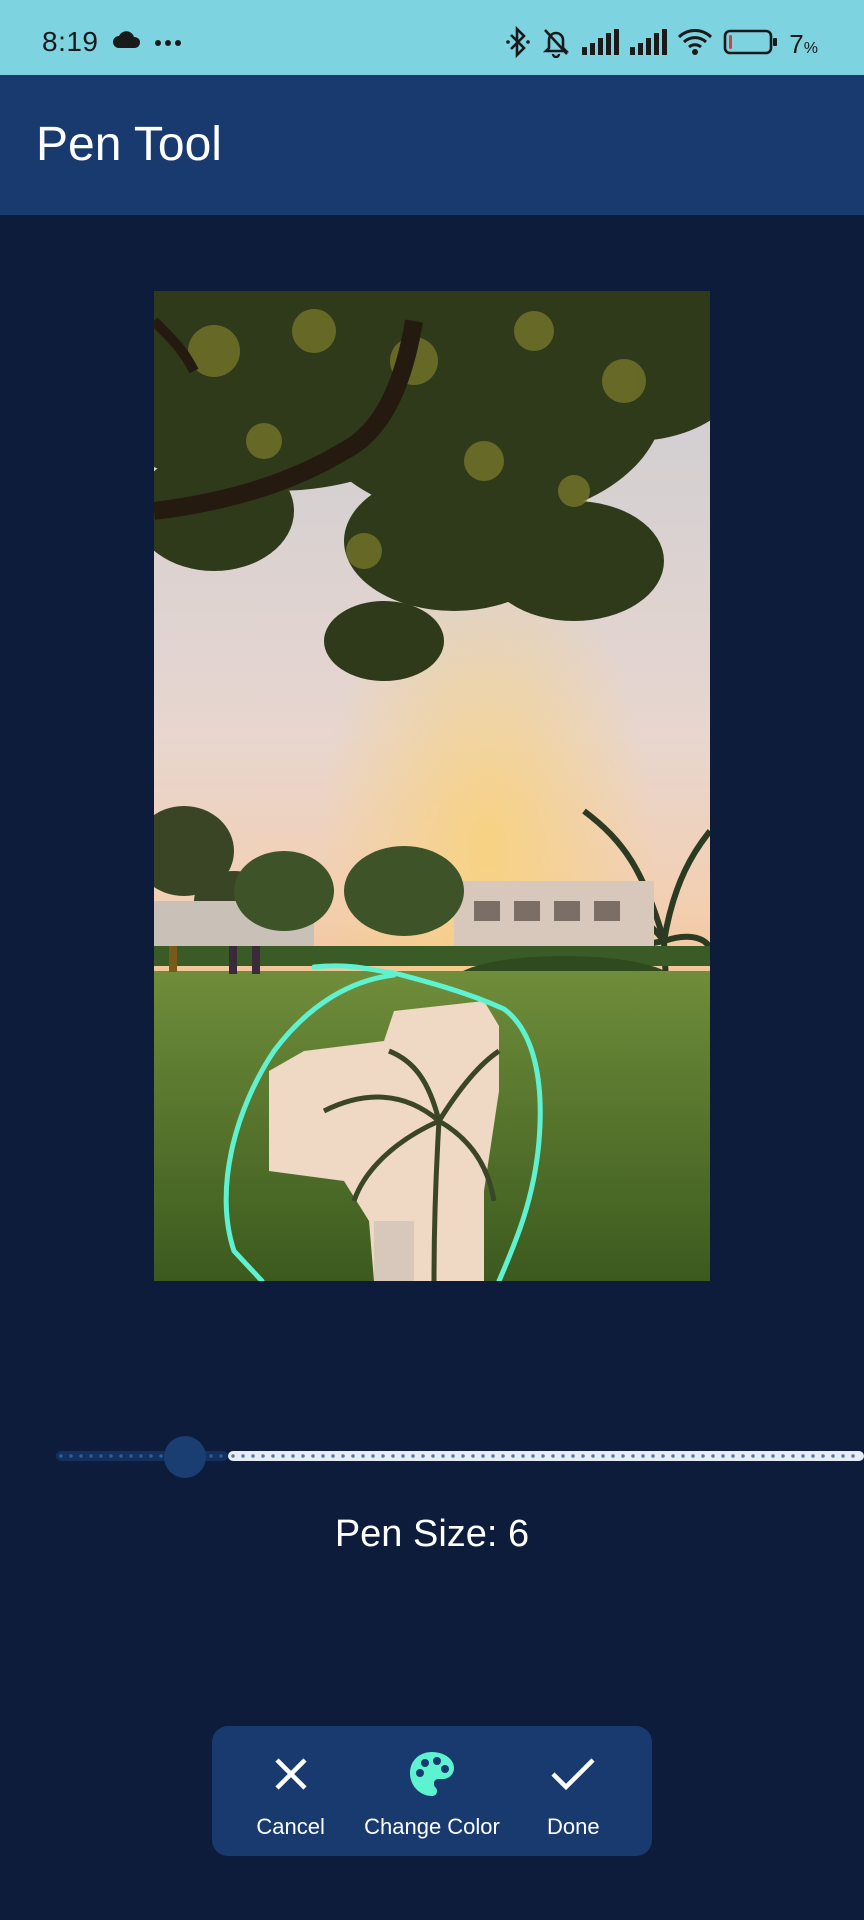 Image resolution: width=864 pixels, height=1920 pixels. Describe the element at coordinates (573, 1774) in the screenshot. I see `check-icon` at that location.